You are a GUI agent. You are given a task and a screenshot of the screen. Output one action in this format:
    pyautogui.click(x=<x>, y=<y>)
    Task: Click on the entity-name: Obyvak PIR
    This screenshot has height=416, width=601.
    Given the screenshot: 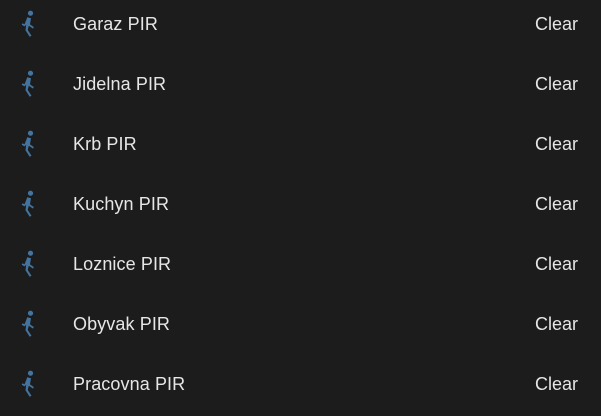 What is the action you would take?
    pyautogui.click(x=122, y=323)
    